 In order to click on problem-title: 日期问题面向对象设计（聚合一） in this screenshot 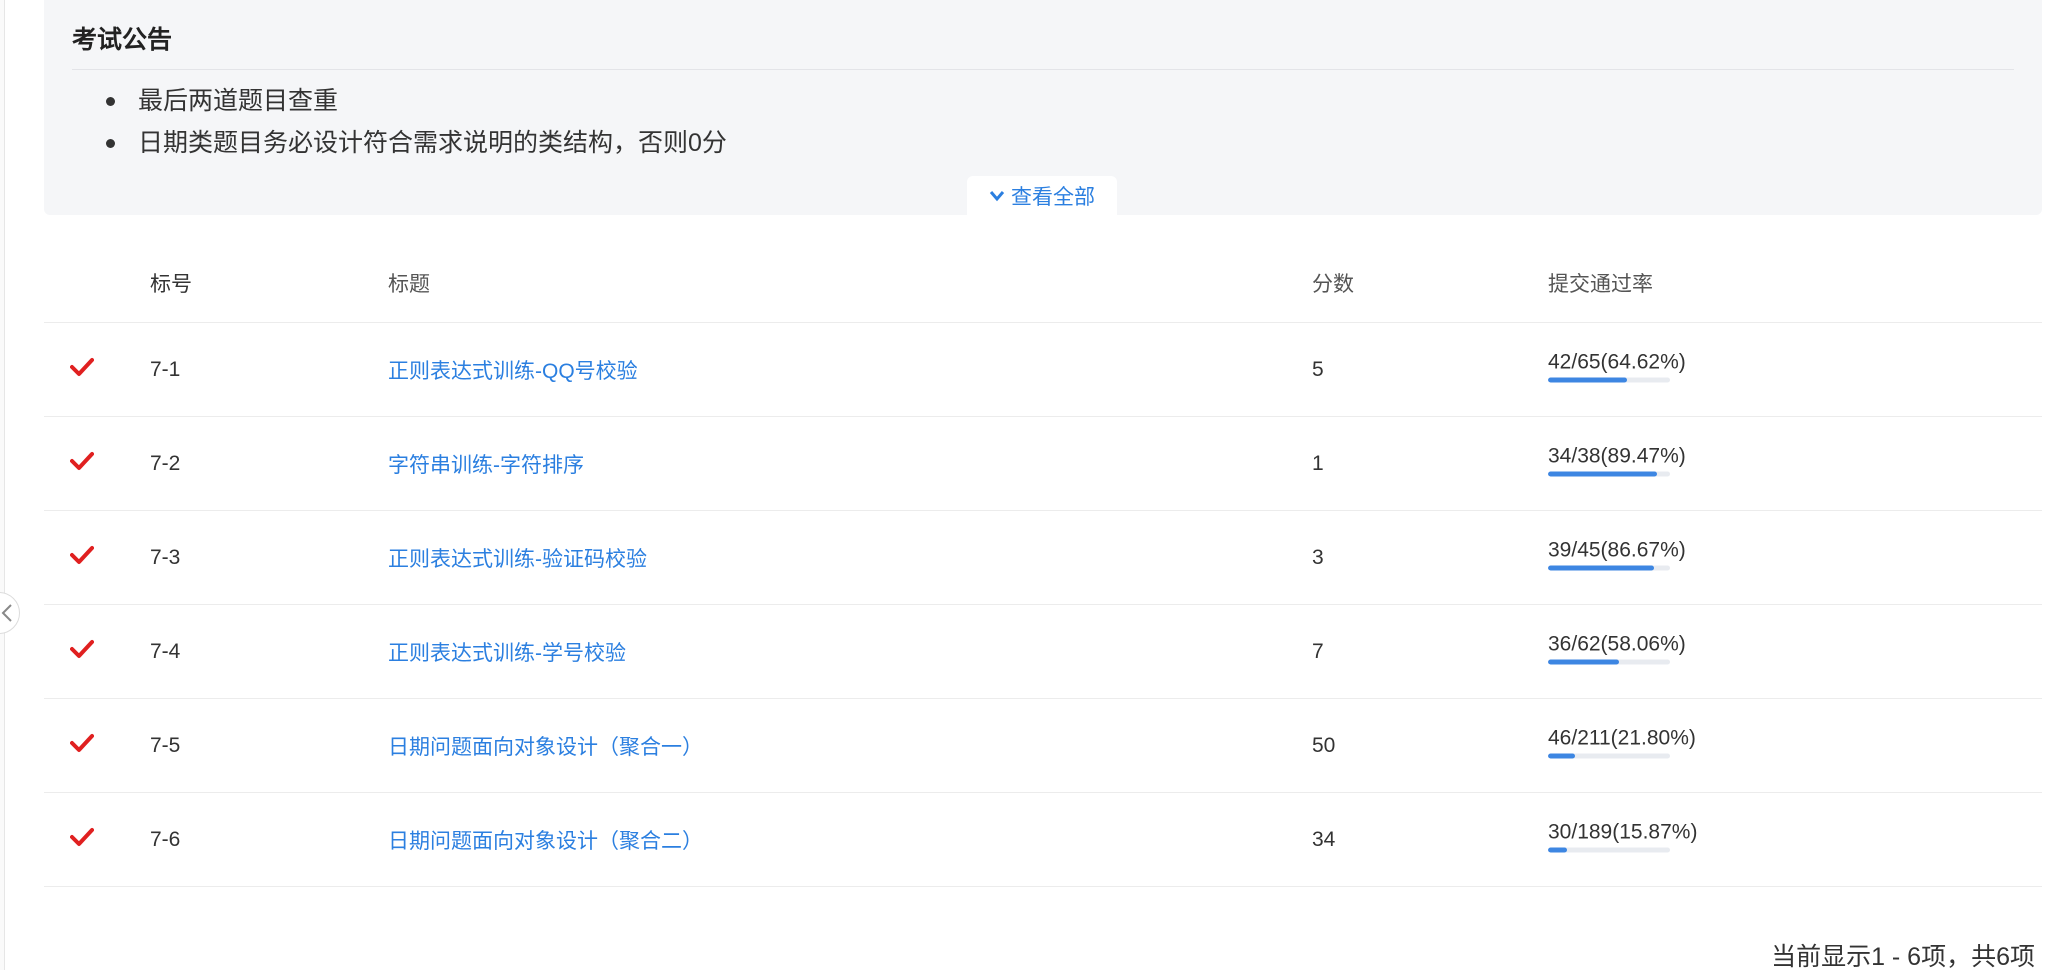, I will do `click(545, 747)`.